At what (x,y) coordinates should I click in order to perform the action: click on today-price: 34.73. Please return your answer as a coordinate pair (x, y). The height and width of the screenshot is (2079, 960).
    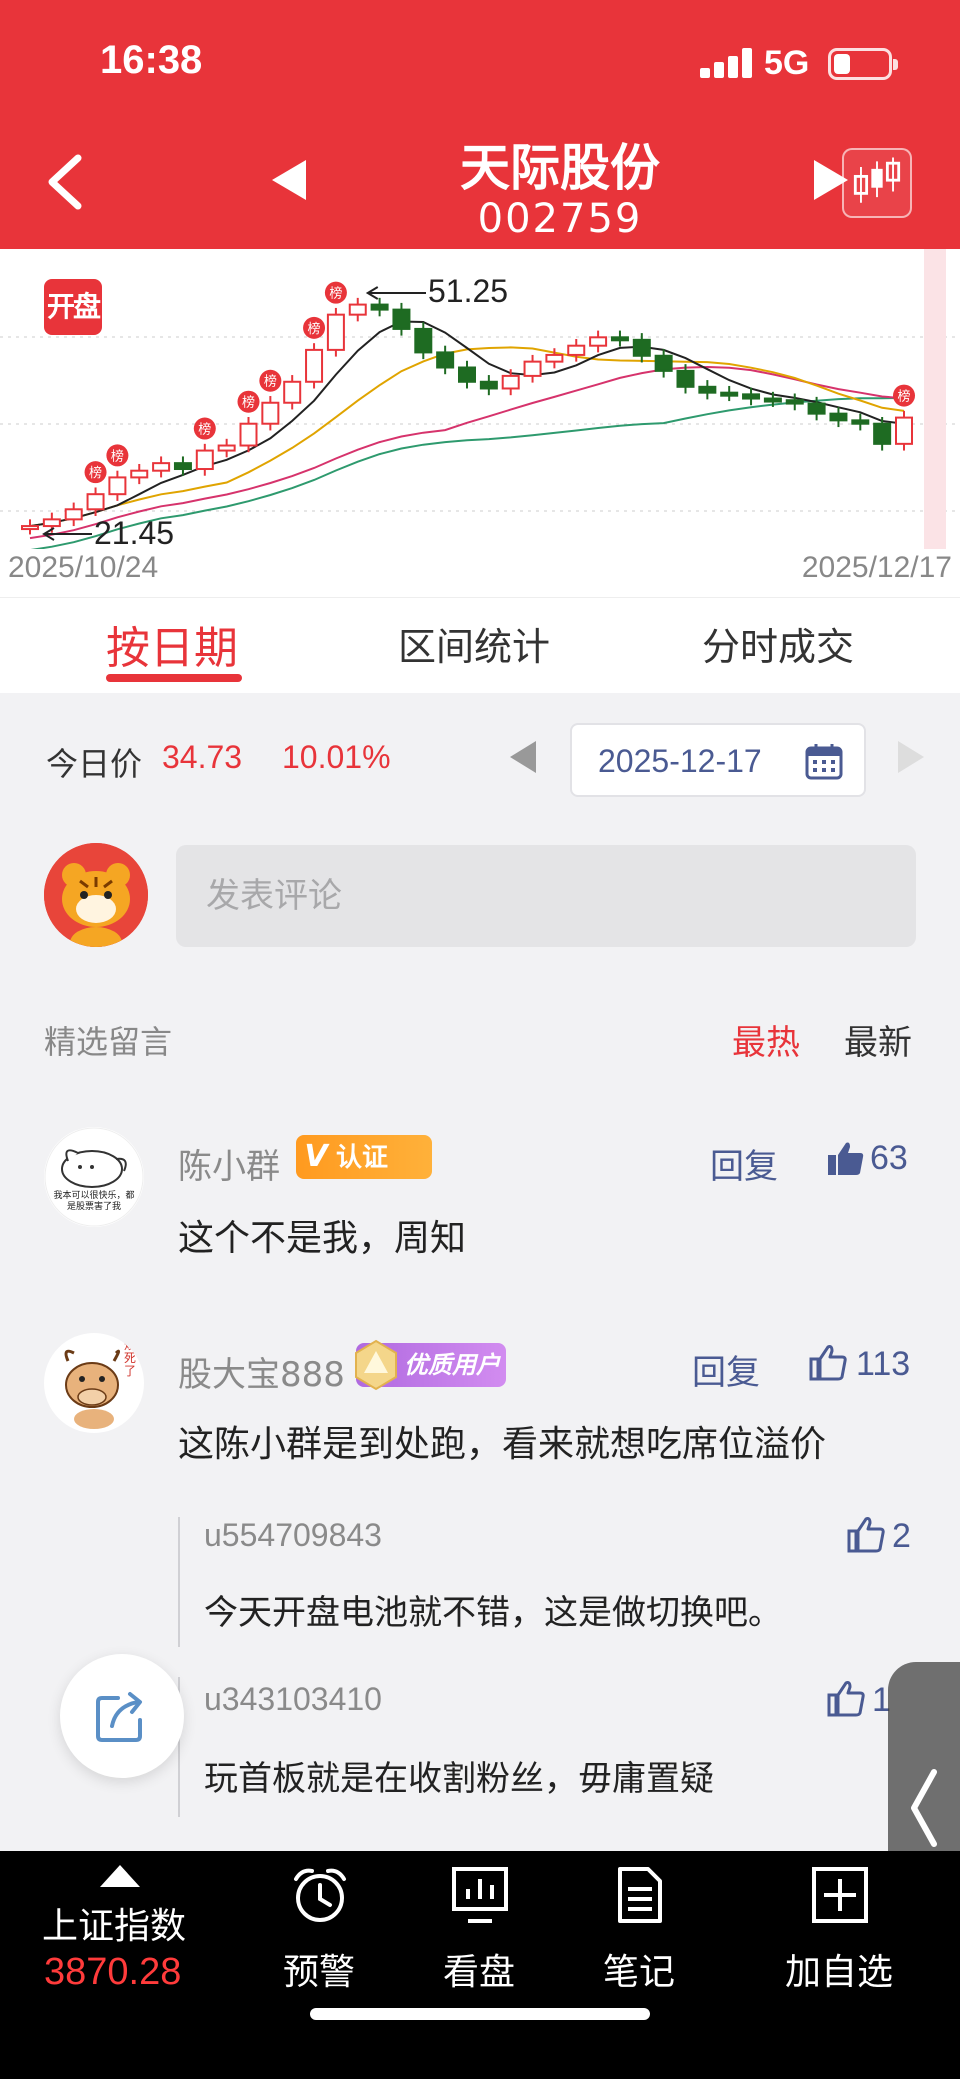
    Looking at the image, I should click on (202, 757).